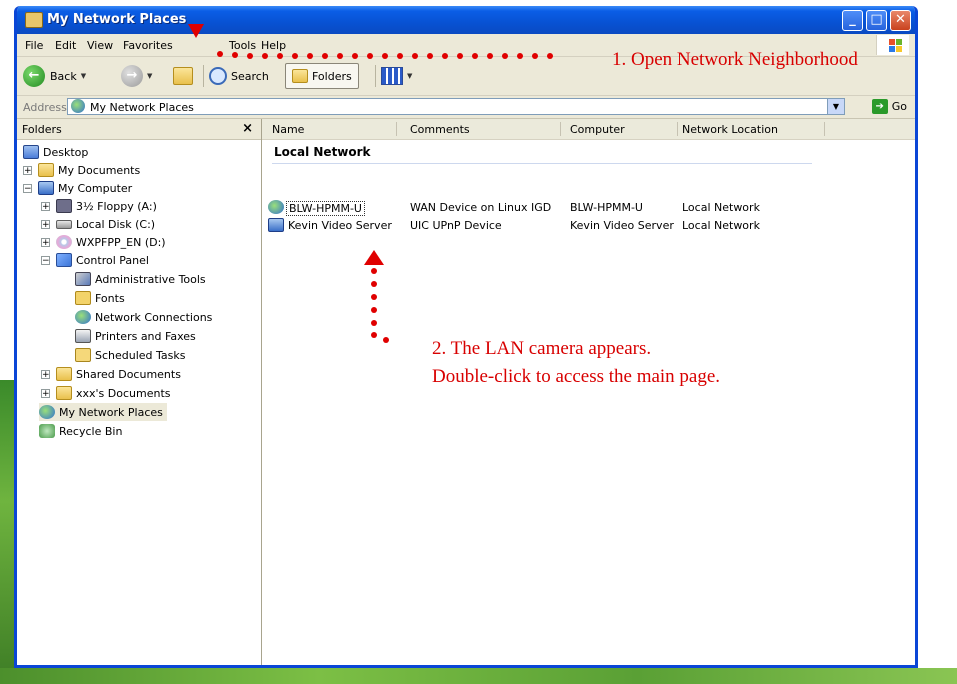 This screenshot has width=957, height=684. What do you see at coordinates (46, 188) in the screenshot?
I see `computer-icon` at bounding box center [46, 188].